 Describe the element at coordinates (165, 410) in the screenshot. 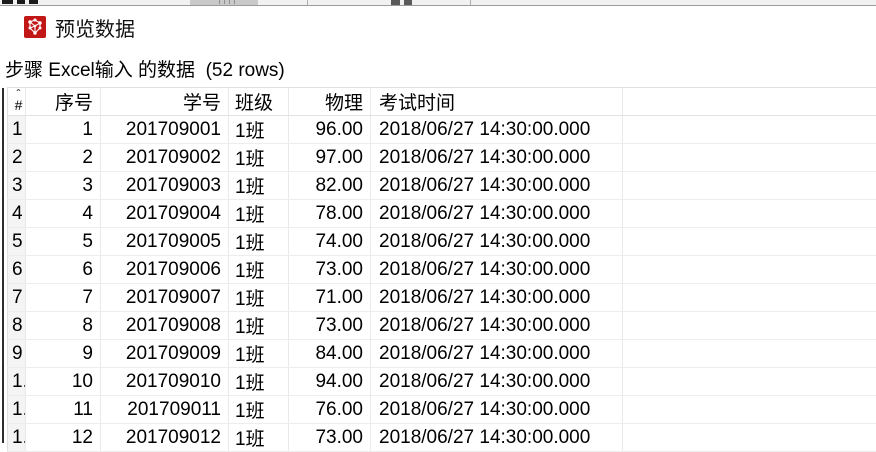

I see `xuehao-cell: 201709011` at that location.